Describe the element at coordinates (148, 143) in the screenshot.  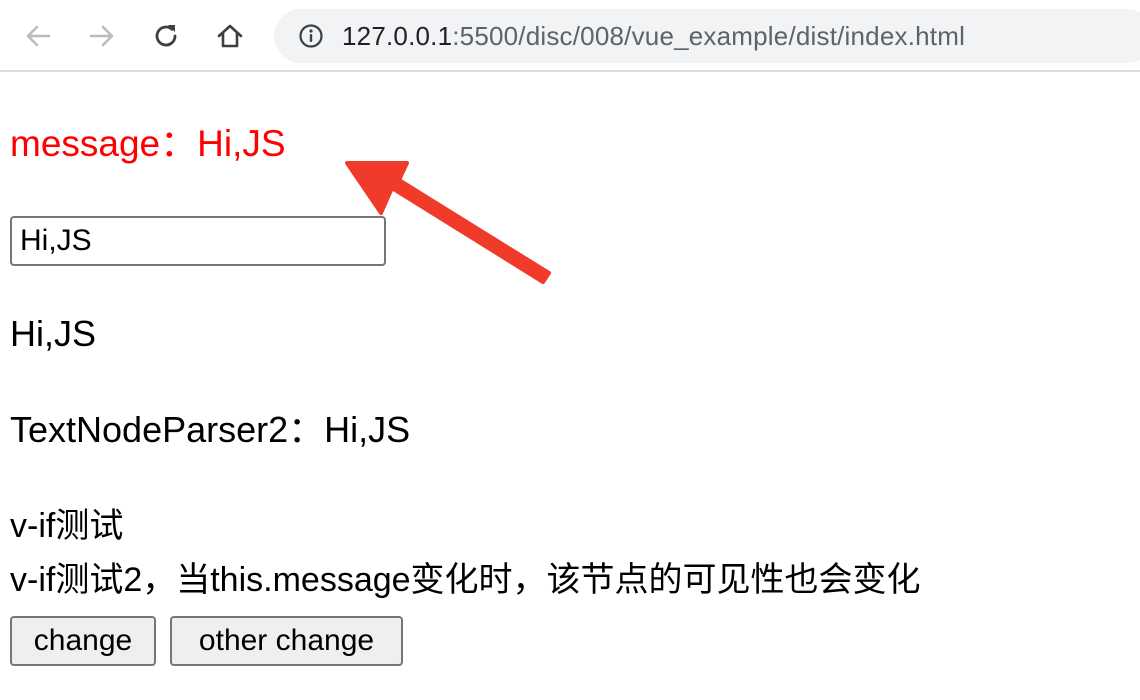
I see `message-text: message：Hi,JS` at that location.